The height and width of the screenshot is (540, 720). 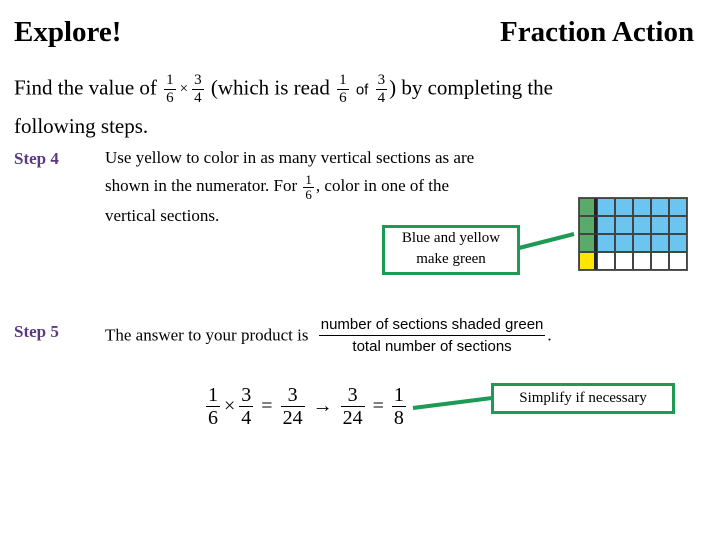 What do you see at coordinates (451, 250) in the screenshot?
I see `callout-blue-yellow-green: Blue and yellow make green` at bounding box center [451, 250].